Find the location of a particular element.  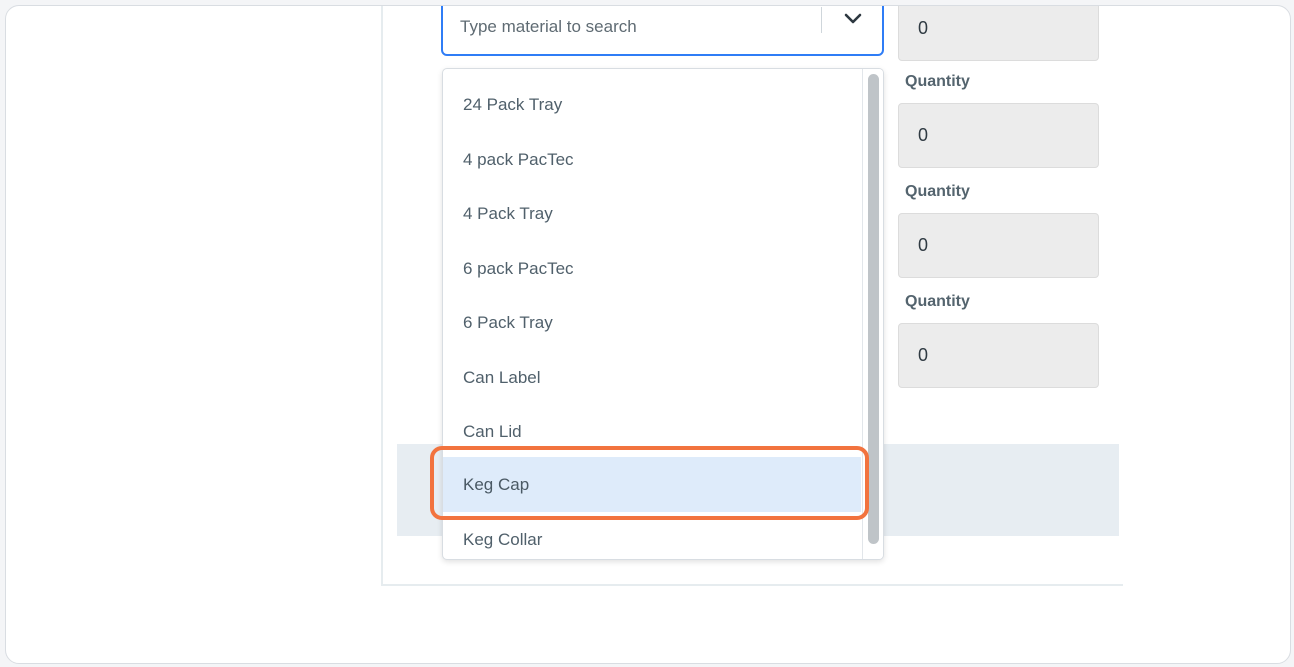

dropdown-option: Can Lid is located at coordinates (652, 431).